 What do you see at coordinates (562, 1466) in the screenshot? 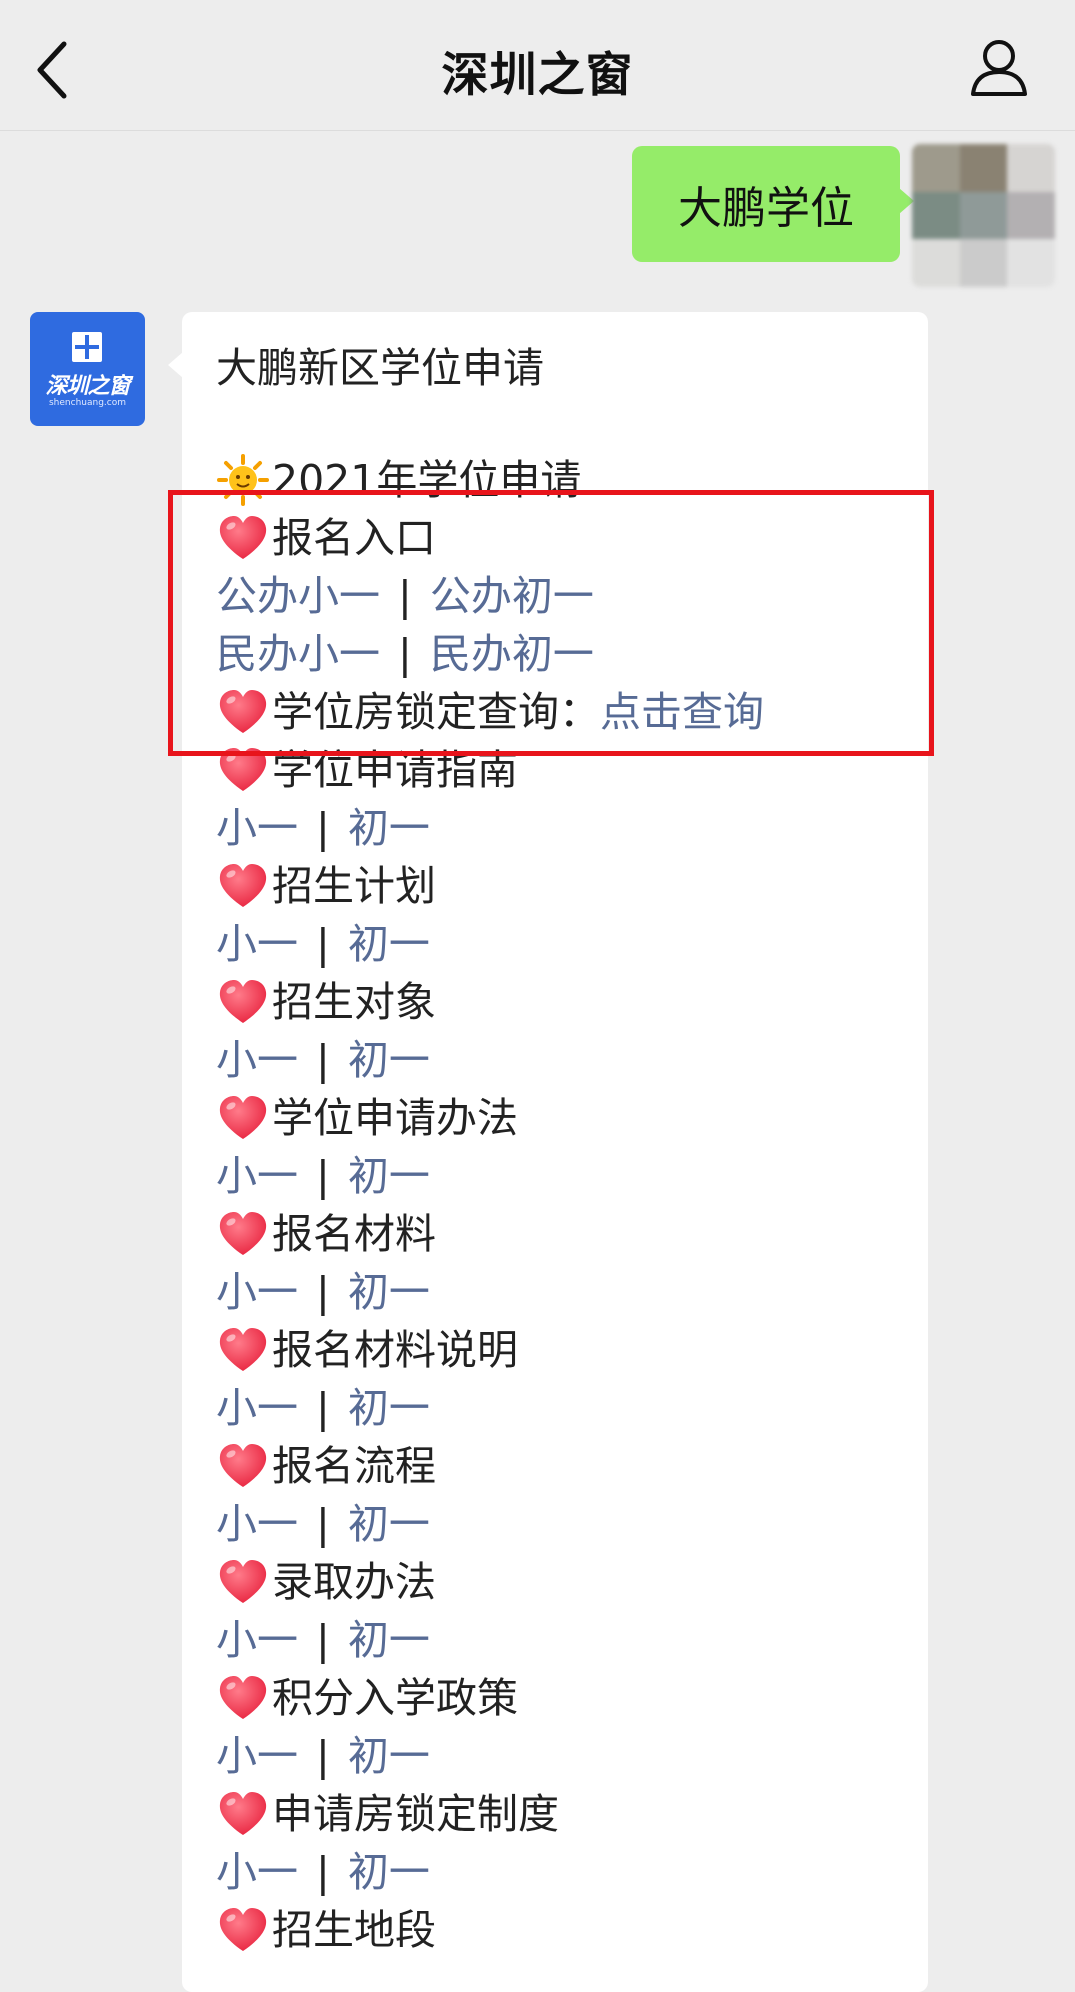
I see `section-title-row: 报名流程` at bounding box center [562, 1466].